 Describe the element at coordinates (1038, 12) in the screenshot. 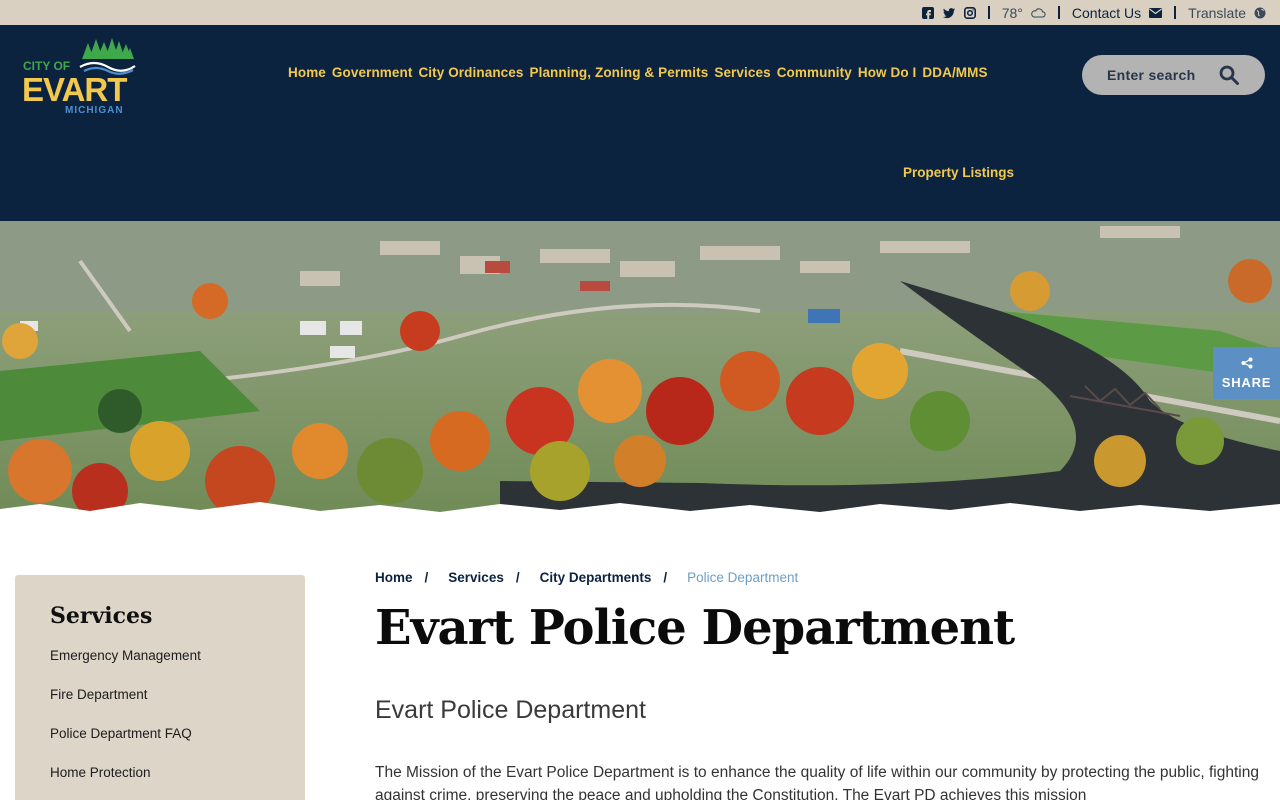

I see `cloud-icon` at that location.